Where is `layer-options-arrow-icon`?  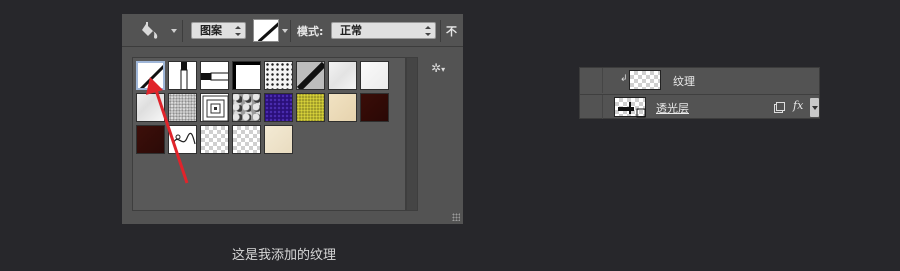
layer-options-arrow-icon is located at coordinates (814, 107).